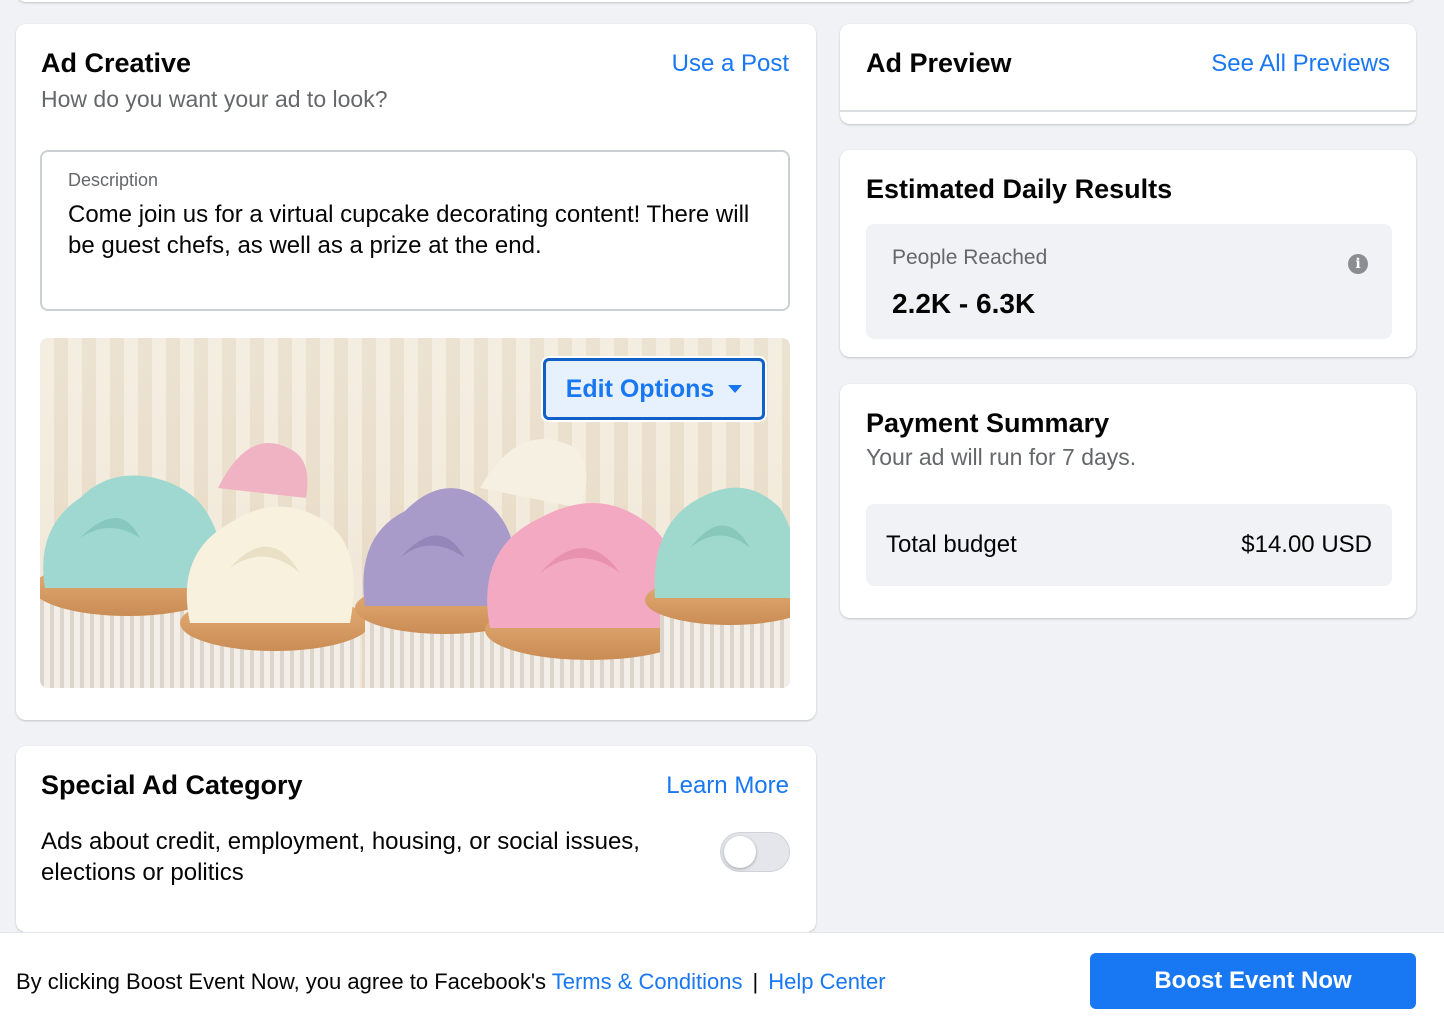  Describe the element at coordinates (647, 981) in the screenshot. I see `terms-conditions-link: Terms & Conditions` at that location.